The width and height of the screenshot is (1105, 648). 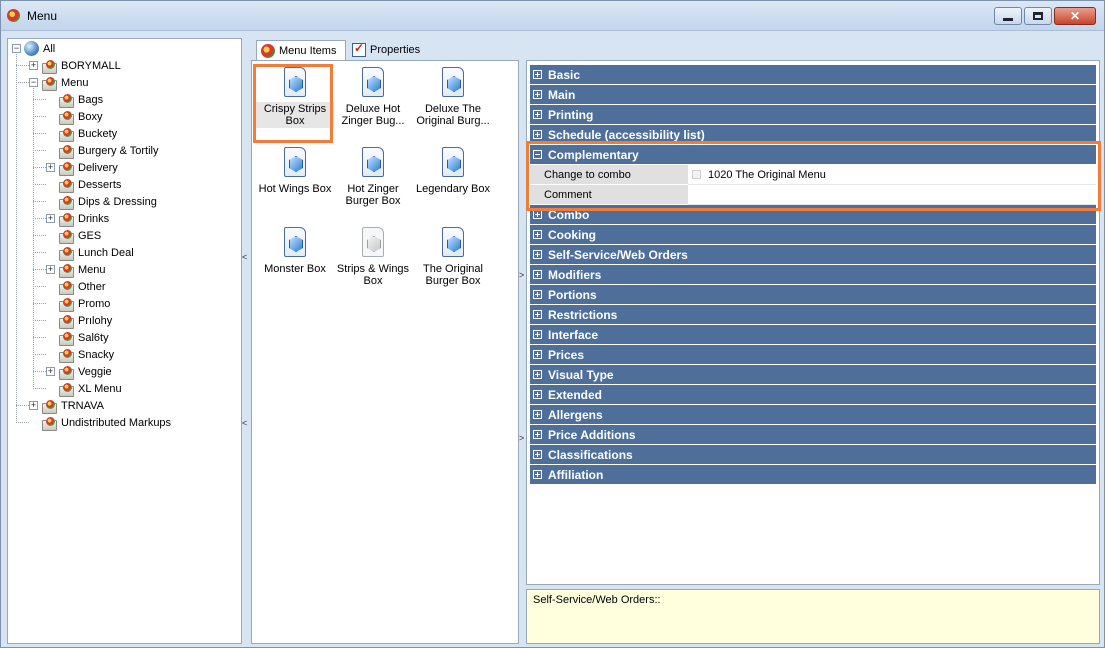 What do you see at coordinates (59, 82) in the screenshot?
I see `tree-item: − Menu` at bounding box center [59, 82].